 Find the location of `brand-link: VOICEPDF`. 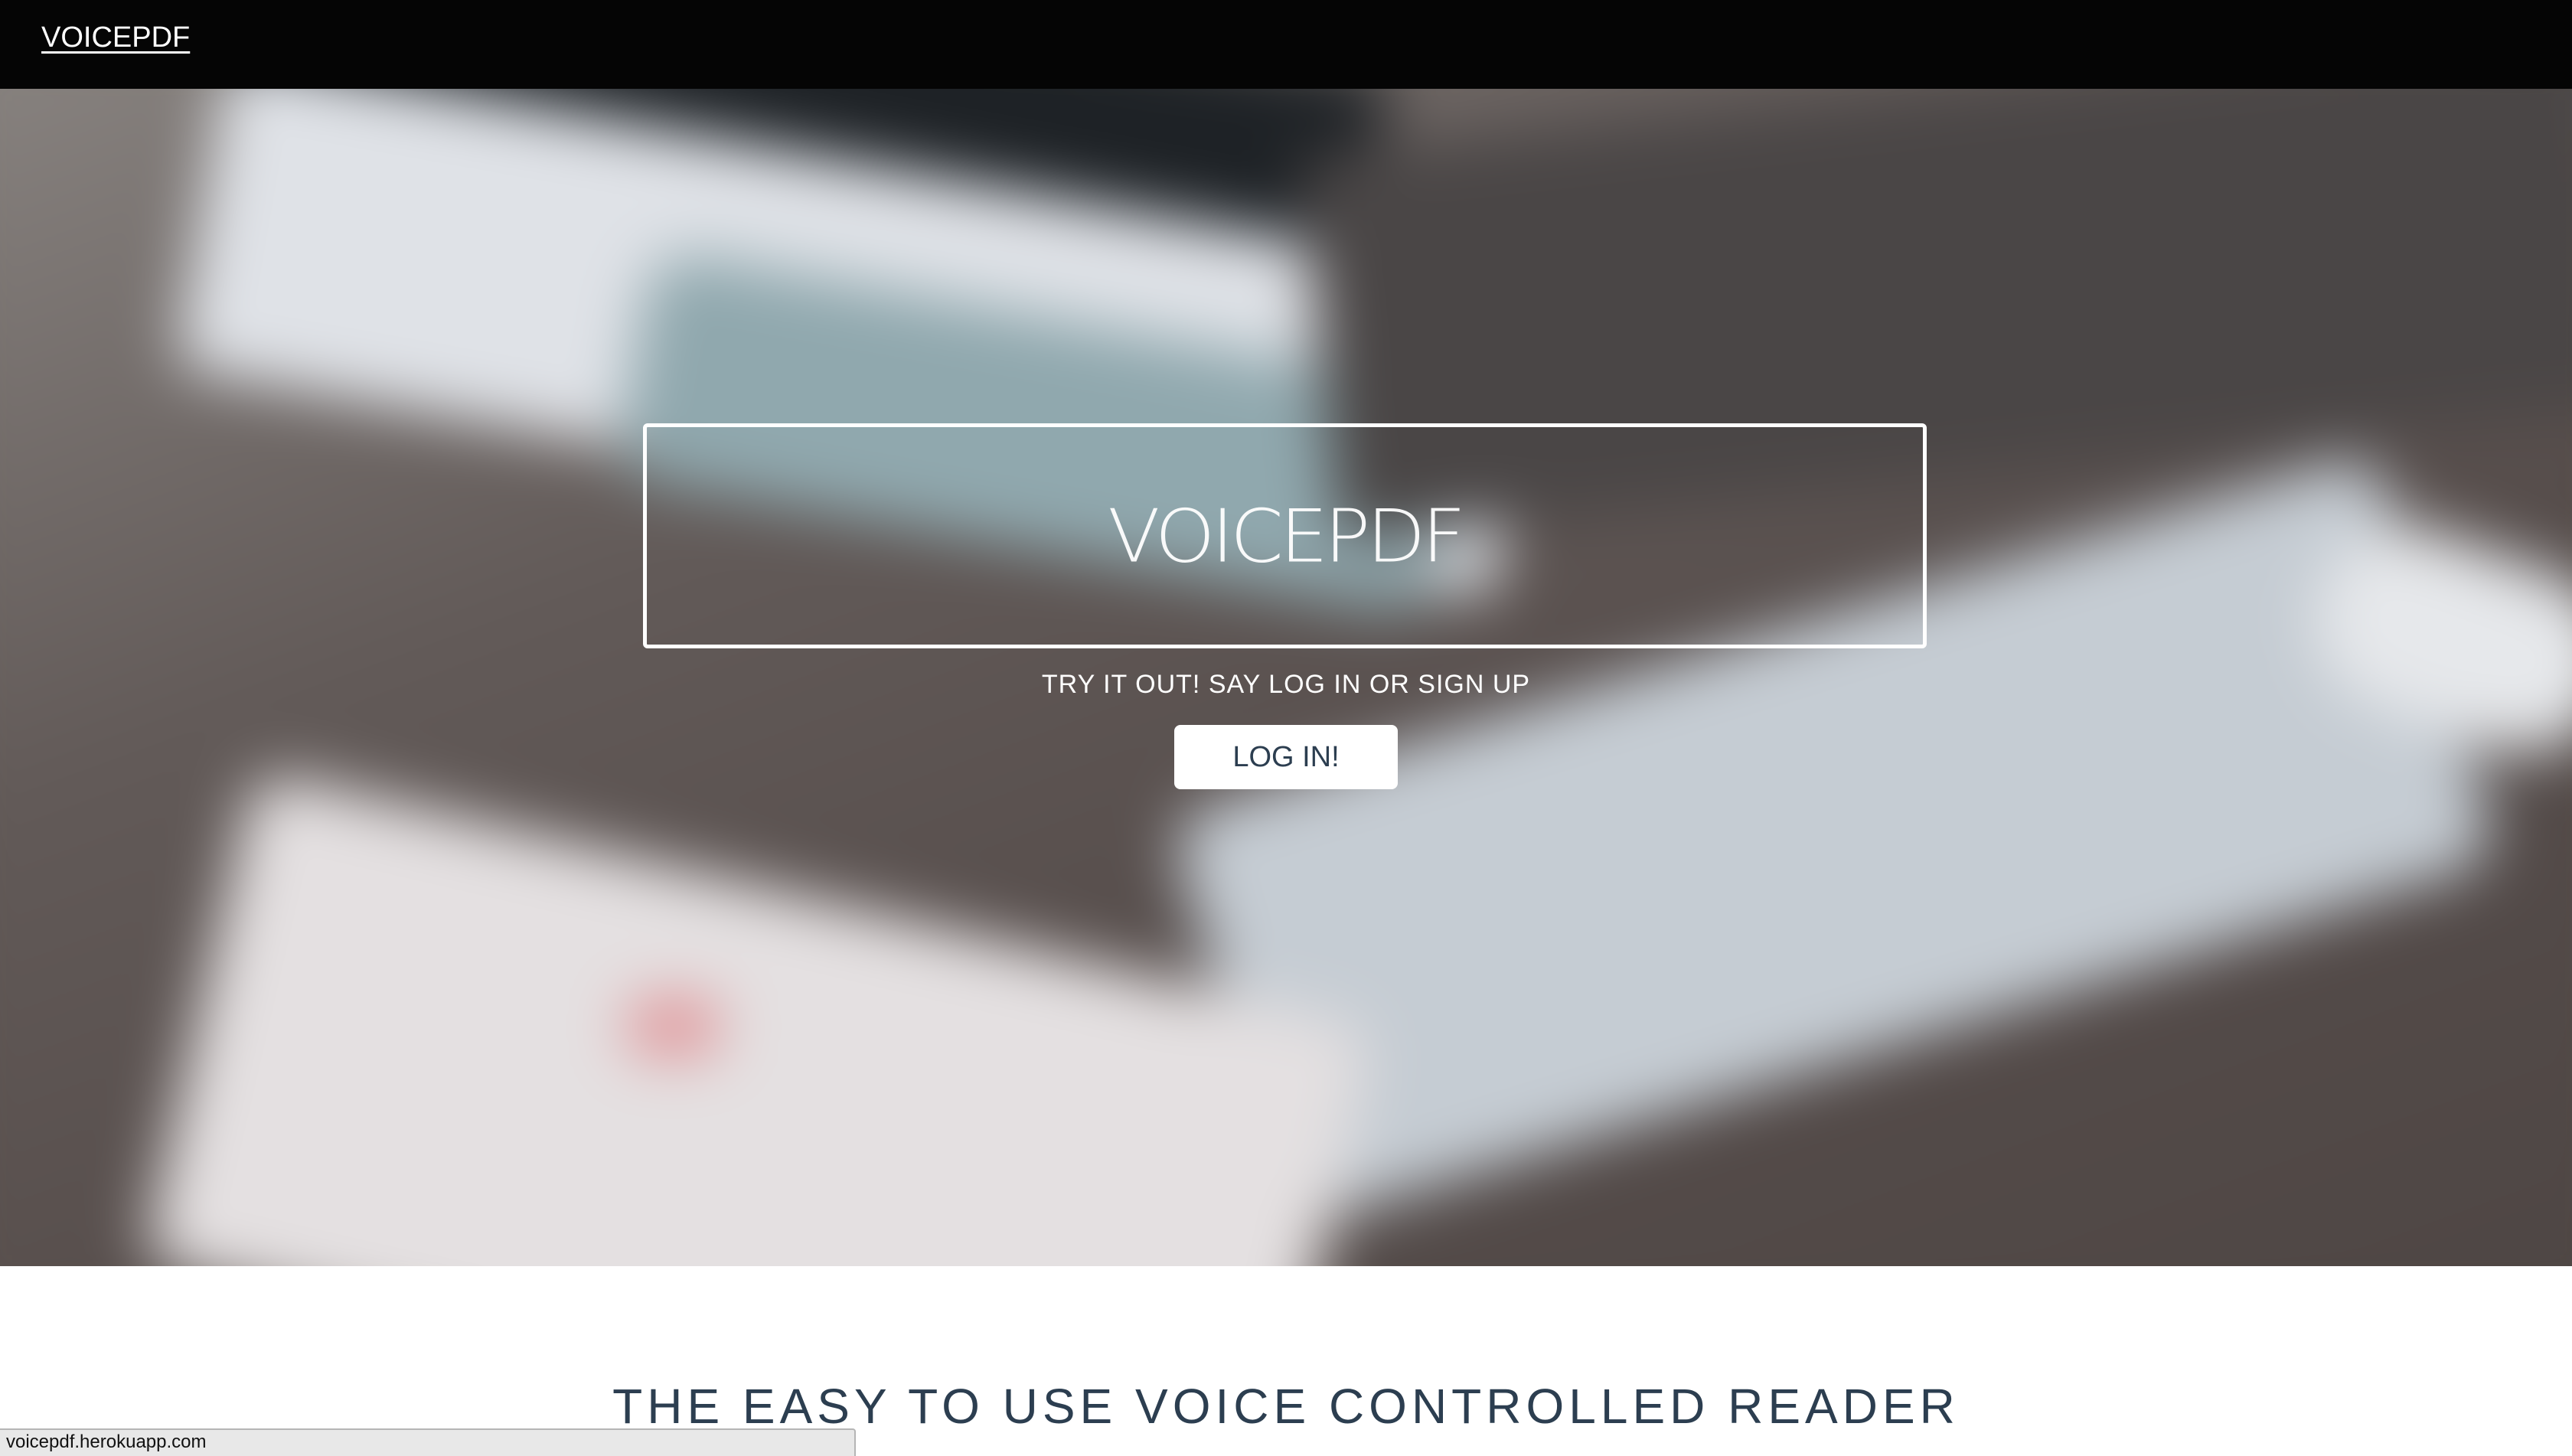

brand-link: VOICEPDF is located at coordinates (115, 37).